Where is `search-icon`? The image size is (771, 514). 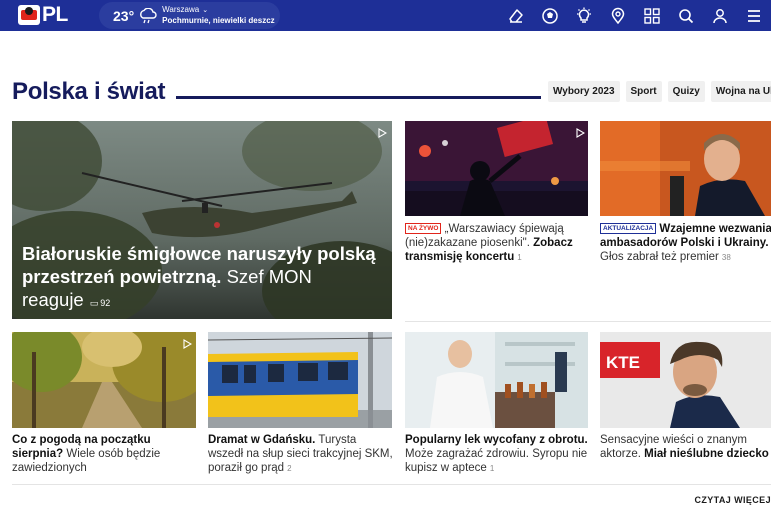 search-icon is located at coordinates (686, 16).